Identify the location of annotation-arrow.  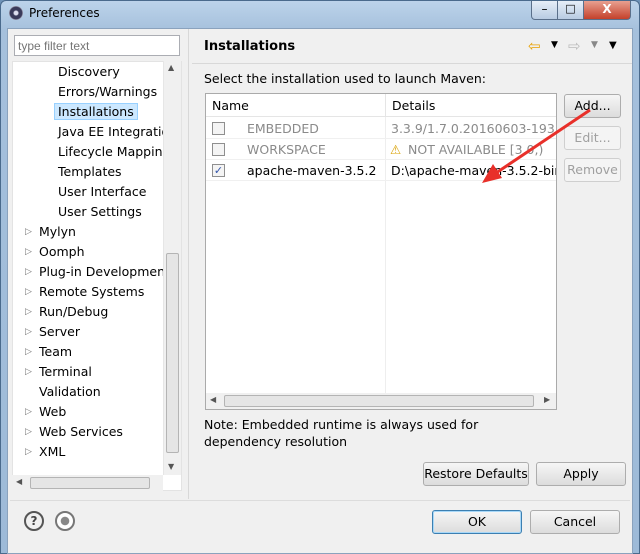
(536, 145).